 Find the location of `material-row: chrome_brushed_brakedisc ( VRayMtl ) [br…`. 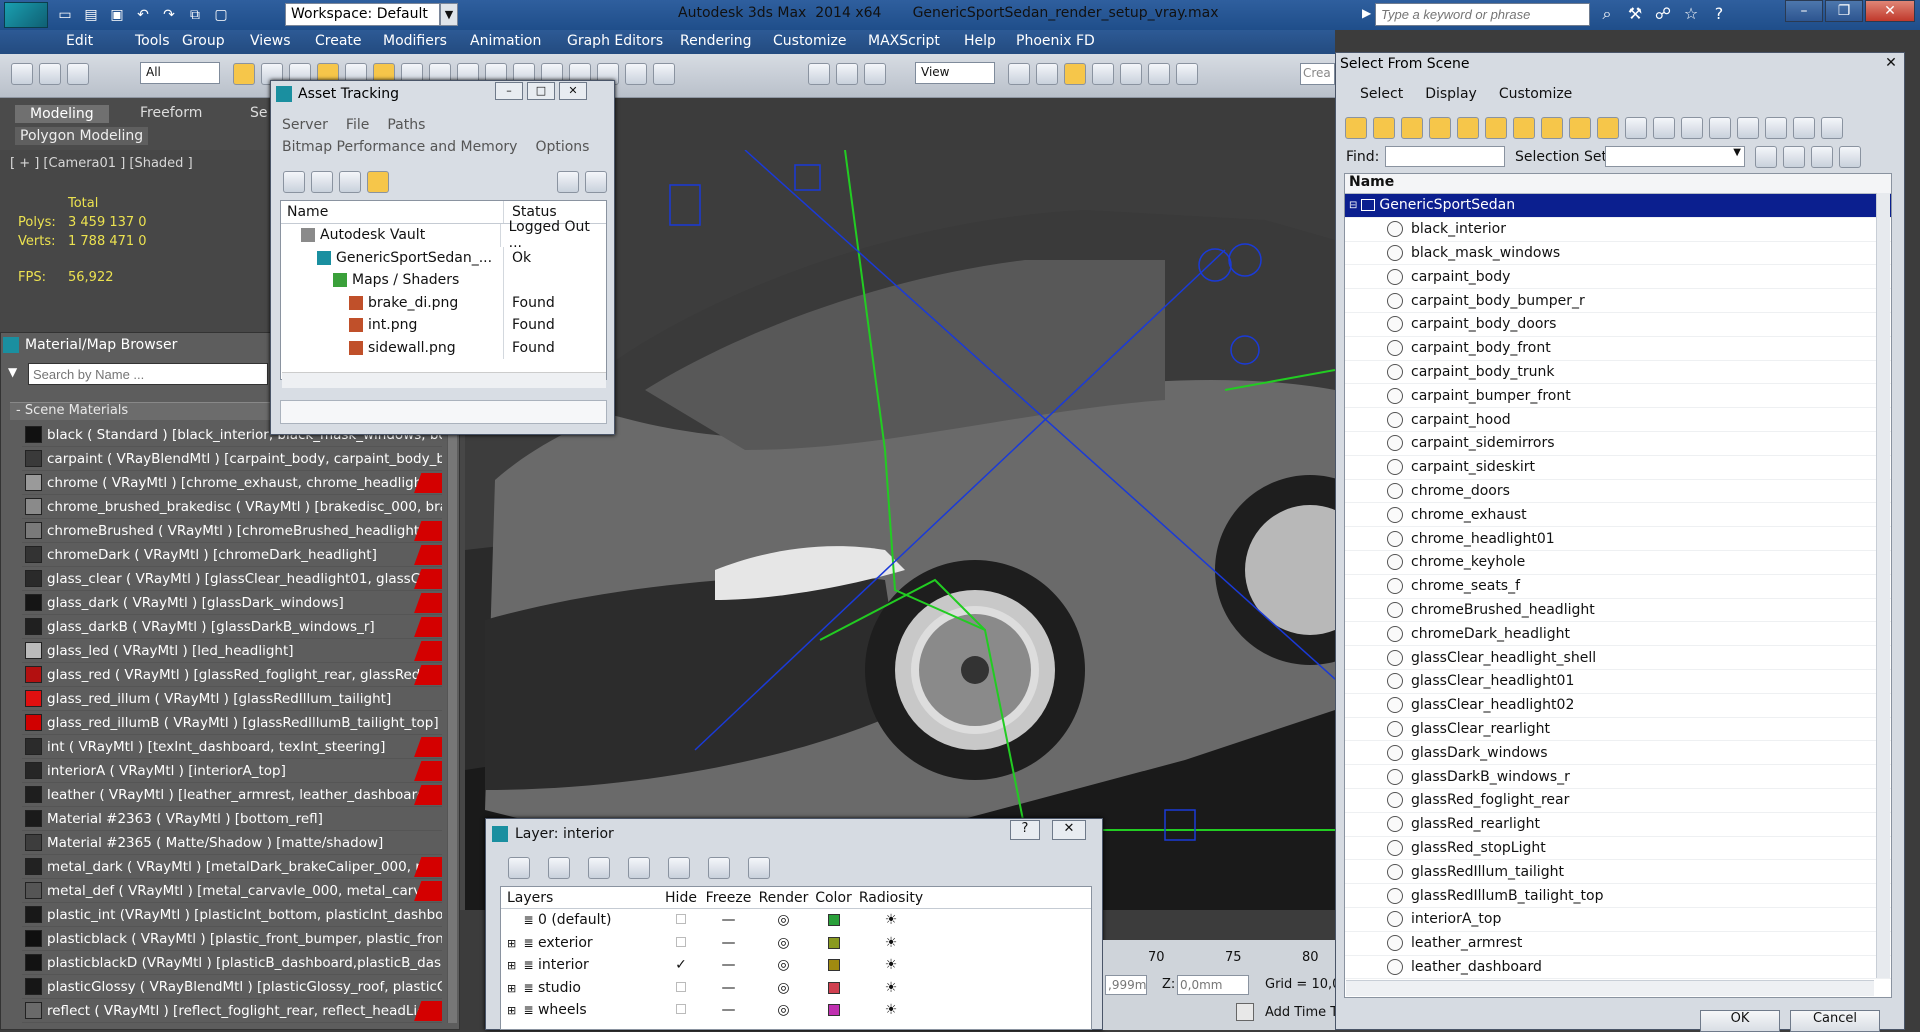

material-row: chrome_brushed_brakedisc ( VRayMtl ) [br… is located at coordinates (232, 507).